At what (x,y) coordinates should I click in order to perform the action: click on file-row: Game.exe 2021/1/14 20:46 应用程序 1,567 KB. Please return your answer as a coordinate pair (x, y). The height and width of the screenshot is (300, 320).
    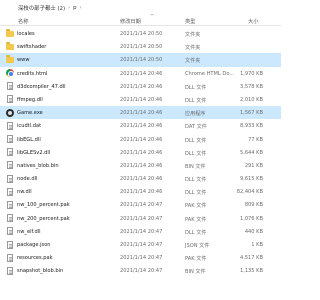
    Looking at the image, I should click on (140, 113).